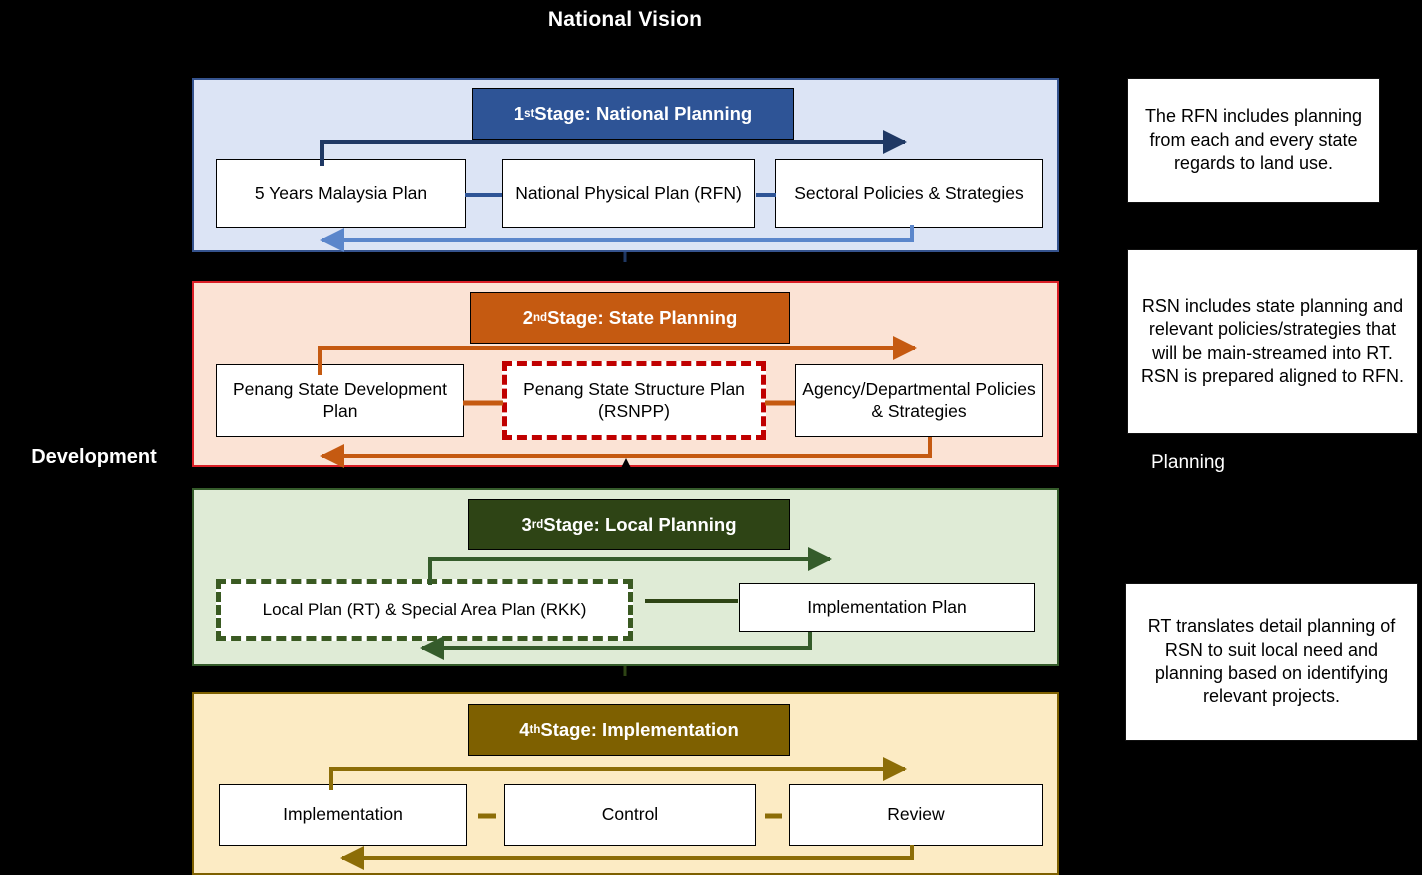 The width and height of the screenshot is (1422, 875). I want to click on node-label: National Physical Plan (RFN), so click(628, 192).